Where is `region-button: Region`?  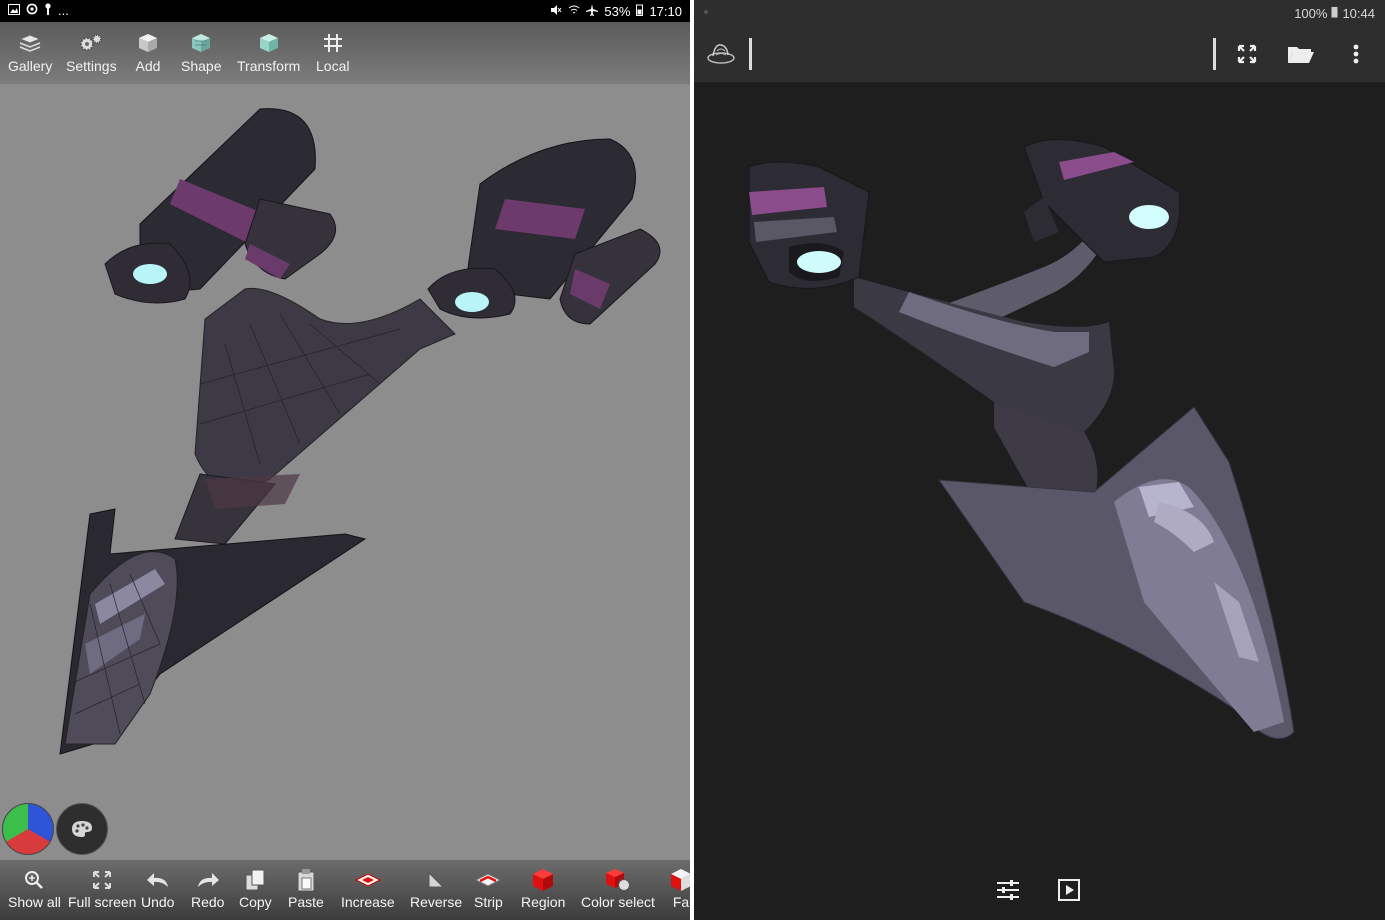
region-button: Region is located at coordinates (543, 889).